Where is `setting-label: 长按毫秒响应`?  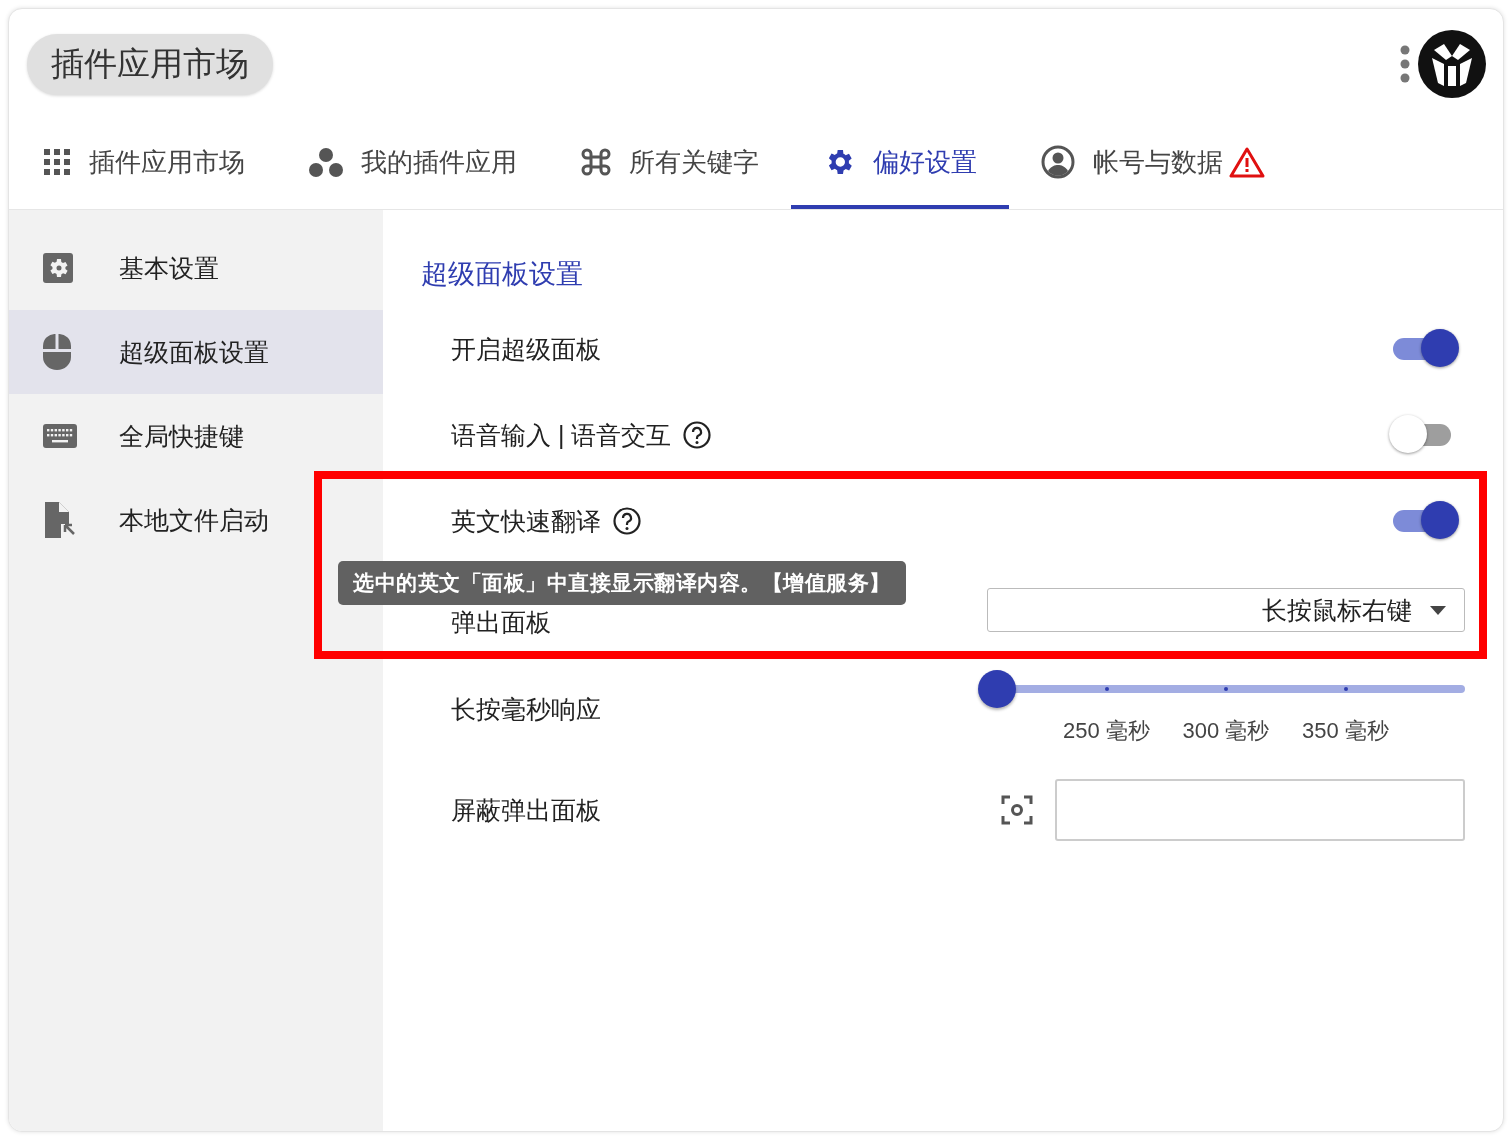
setting-label: 长按毫秒响应 is located at coordinates (526, 709).